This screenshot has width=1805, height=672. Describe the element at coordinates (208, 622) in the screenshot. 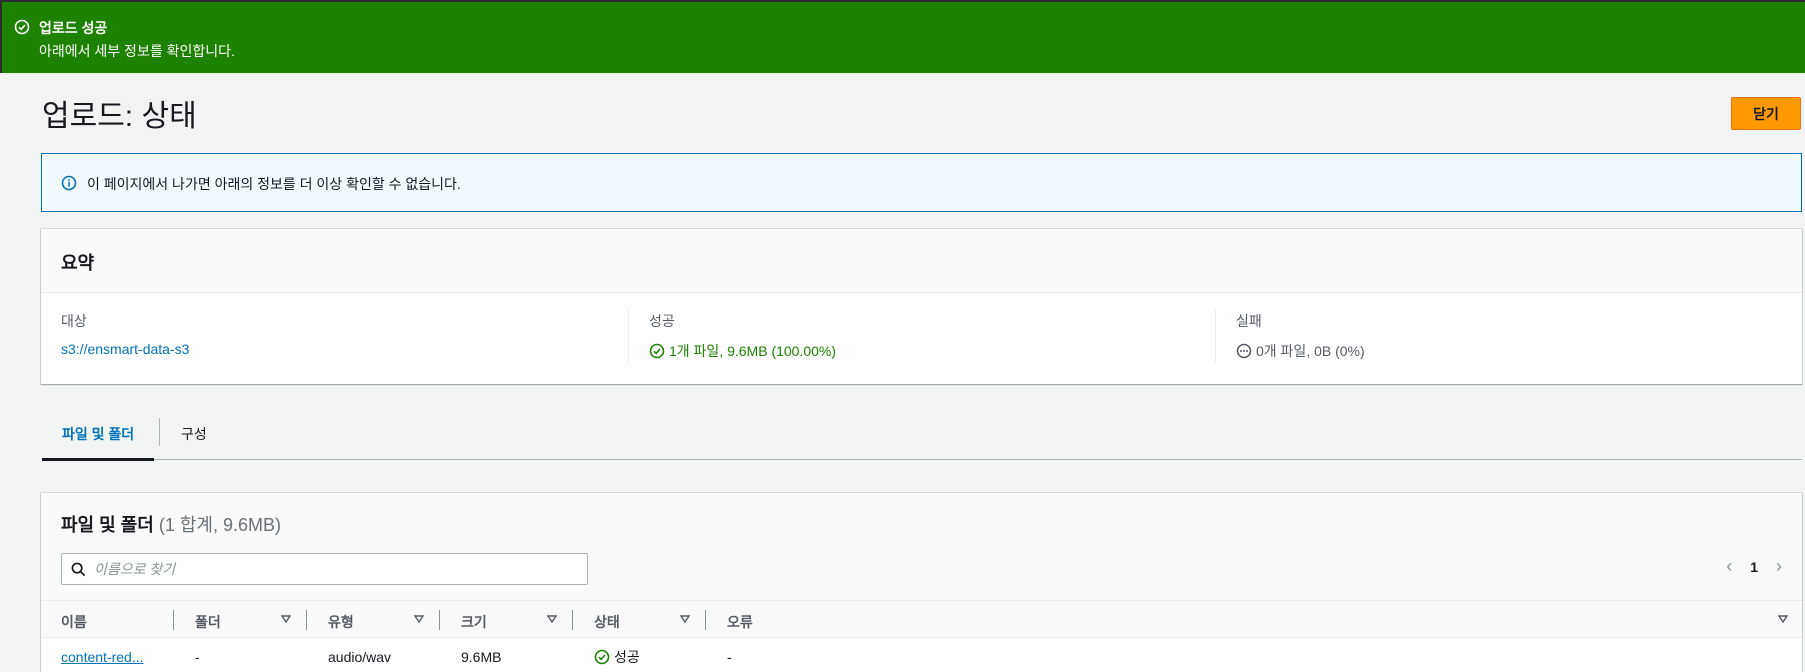

I see `column-header-folder: 폴더` at that location.